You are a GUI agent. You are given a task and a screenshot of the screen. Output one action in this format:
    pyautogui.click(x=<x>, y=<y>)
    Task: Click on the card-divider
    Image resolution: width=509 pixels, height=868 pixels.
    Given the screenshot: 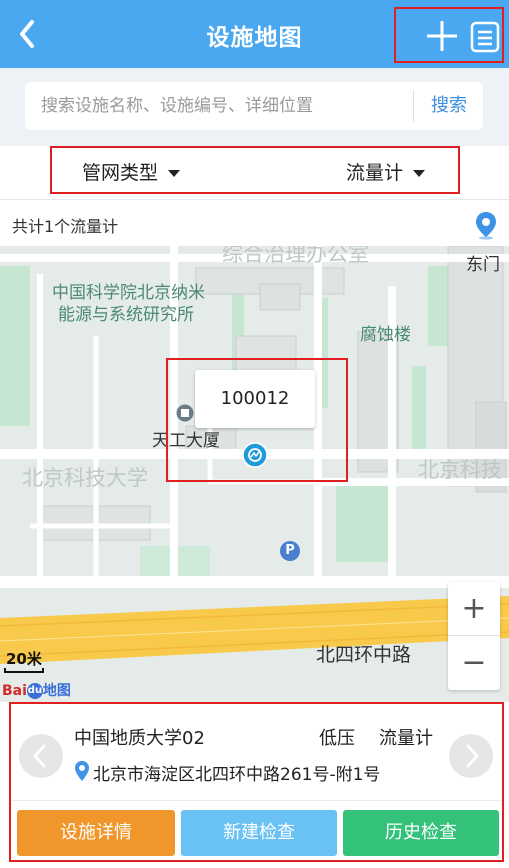 What is the action you would take?
    pyautogui.click(x=256, y=800)
    